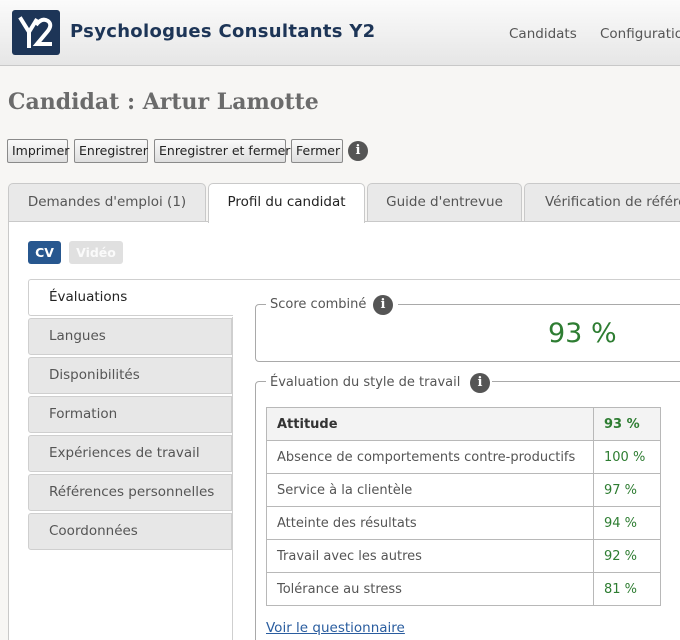 Image resolution: width=680 pixels, height=640 pixels. What do you see at coordinates (627, 556) in the screenshot?
I see `row-value: 92 %` at bounding box center [627, 556].